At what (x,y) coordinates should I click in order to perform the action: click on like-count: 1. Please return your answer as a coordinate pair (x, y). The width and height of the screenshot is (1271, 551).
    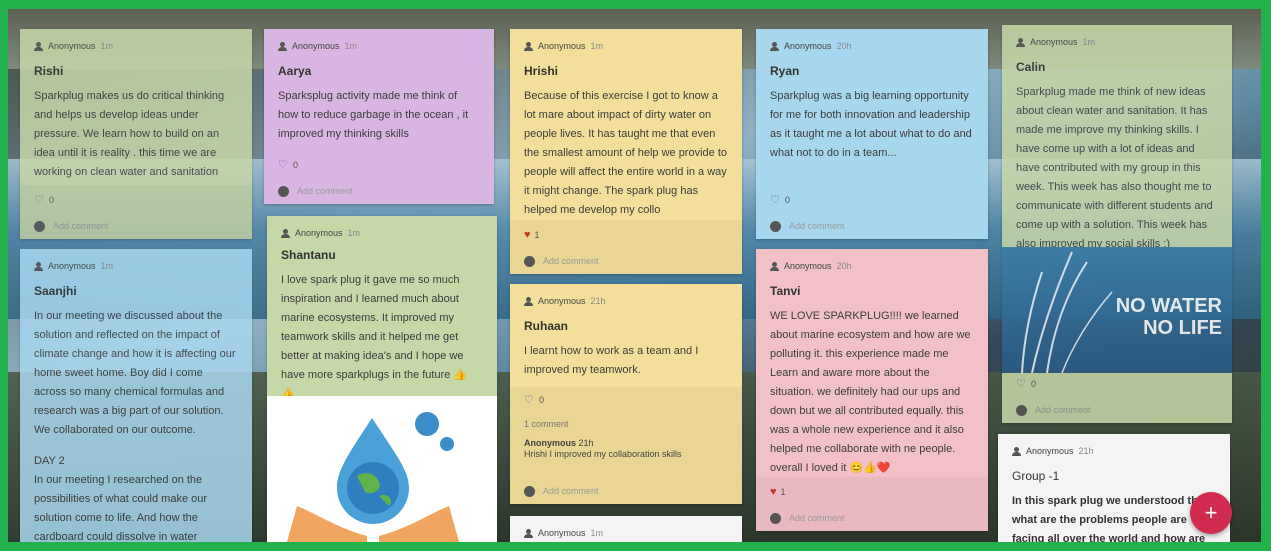
    Looking at the image, I should click on (783, 491).